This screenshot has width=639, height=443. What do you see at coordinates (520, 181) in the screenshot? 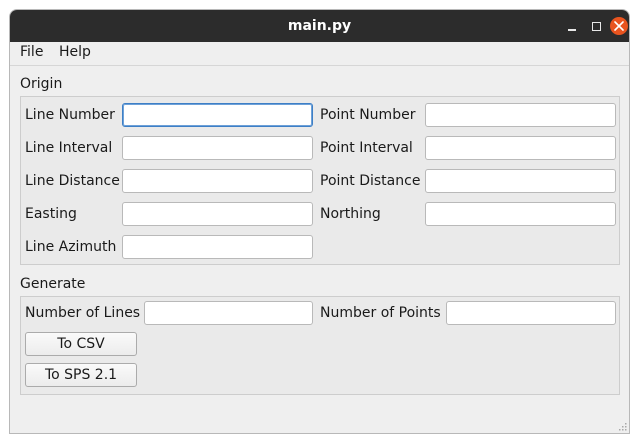
I see `point-distance-input` at bounding box center [520, 181].